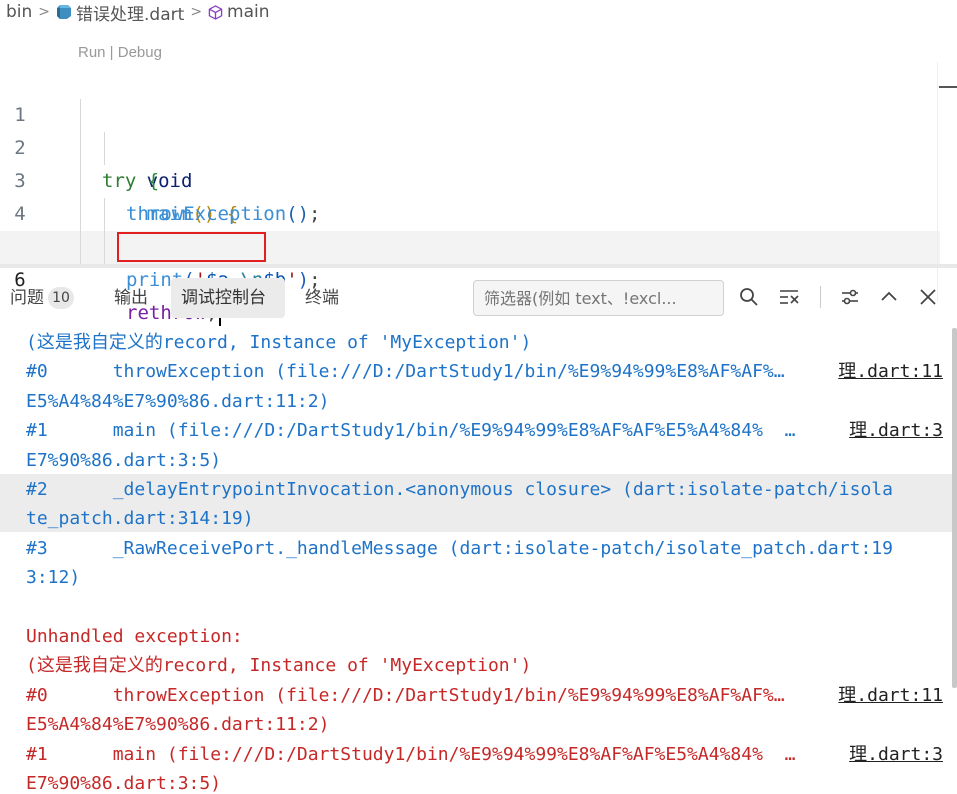 This screenshot has height=794, width=957. What do you see at coordinates (322, 298) in the screenshot?
I see `tab-terminal: 终端` at bounding box center [322, 298].